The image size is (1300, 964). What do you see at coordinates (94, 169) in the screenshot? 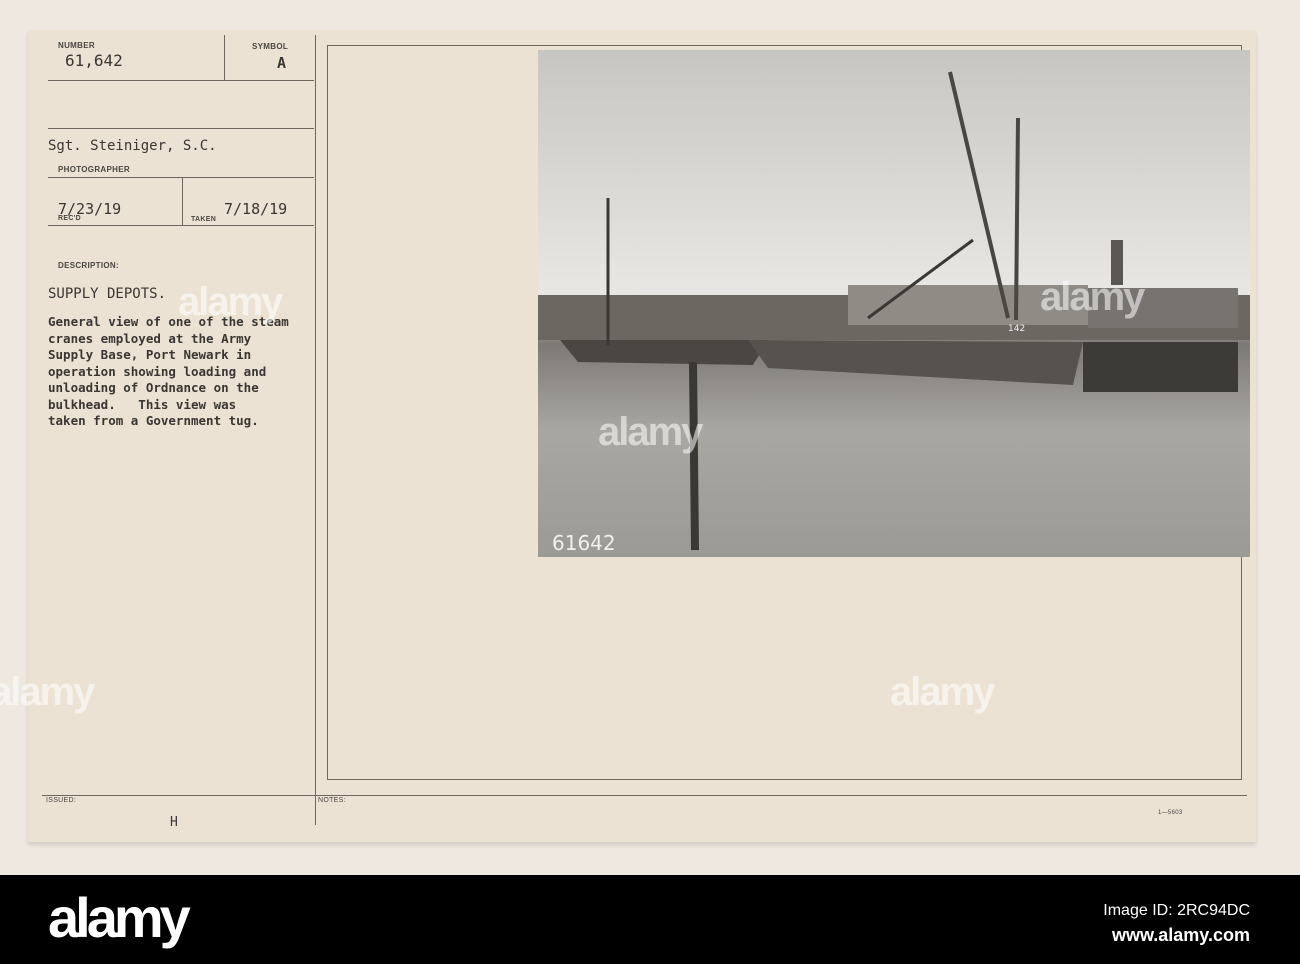
I see `photographer-label: PHOTOGRAPHER` at bounding box center [94, 169].